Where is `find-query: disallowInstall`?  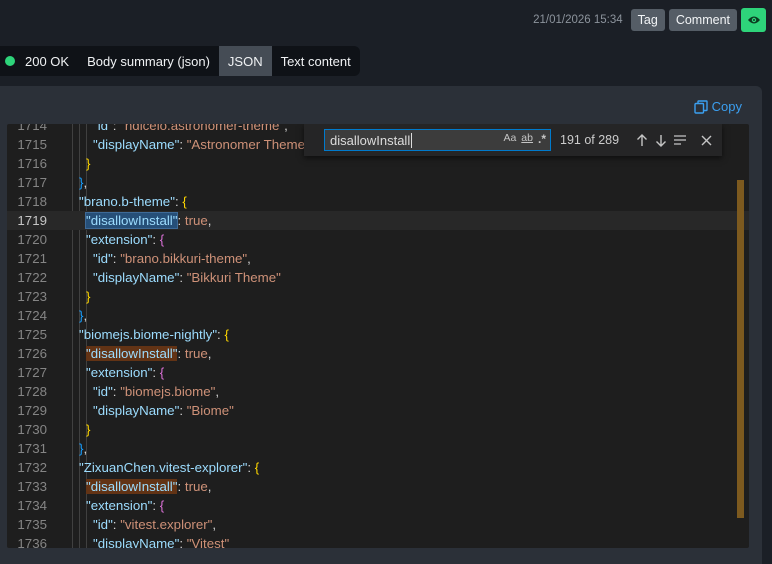
find-query: disallowInstall is located at coordinates (370, 140).